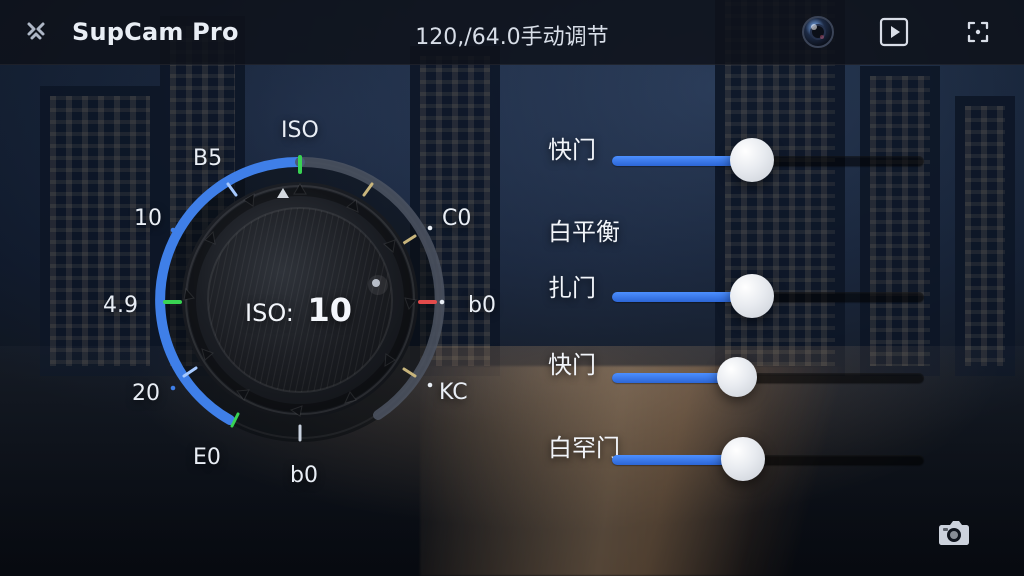 This screenshot has width=1024, height=576. I want to click on iso-readout-label: ISO:, so click(269, 313).